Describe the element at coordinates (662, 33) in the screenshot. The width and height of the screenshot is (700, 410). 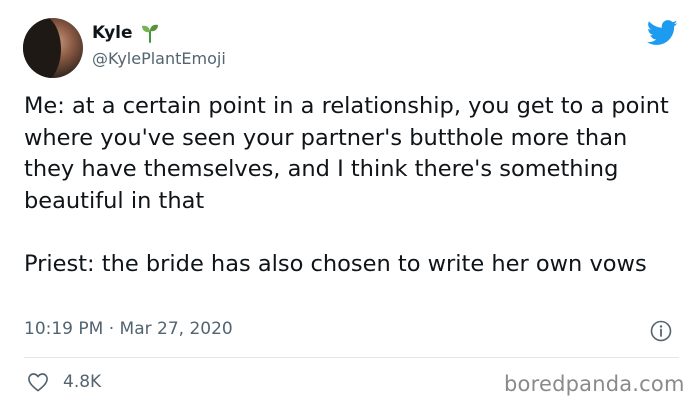
I see `twitter-bird-icon` at that location.